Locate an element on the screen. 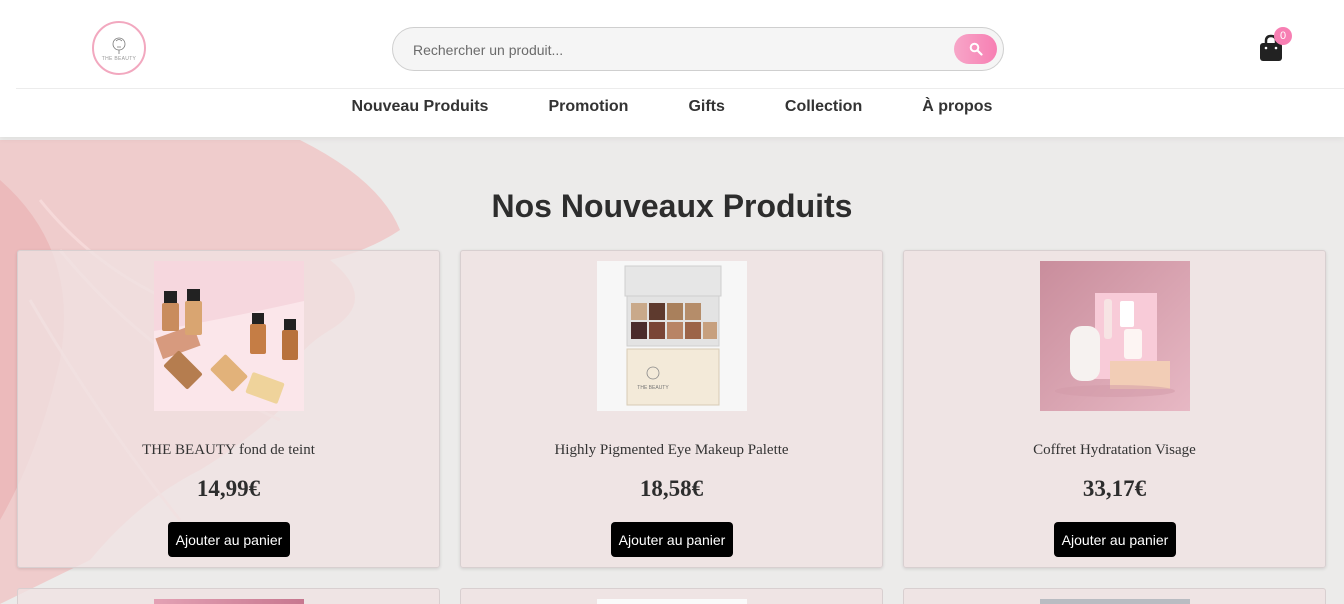  page-title: Nos Nouveaux Produits is located at coordinates (672, 206).